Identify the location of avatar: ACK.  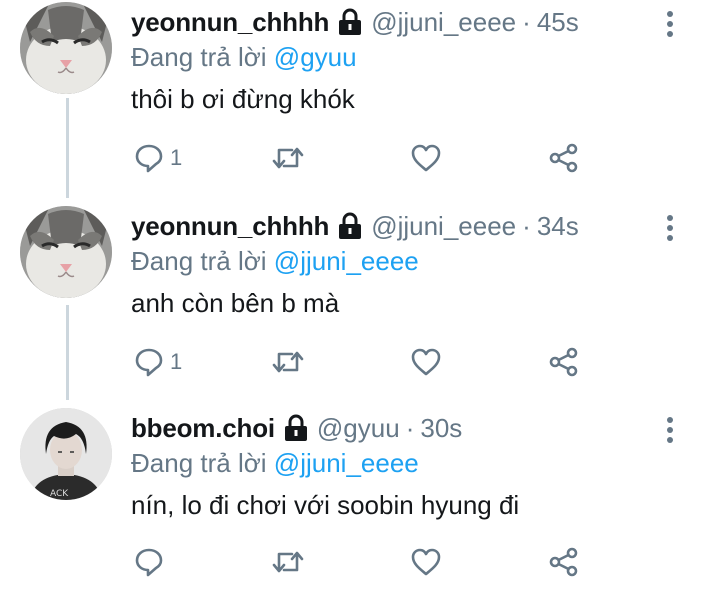
(66, 454).